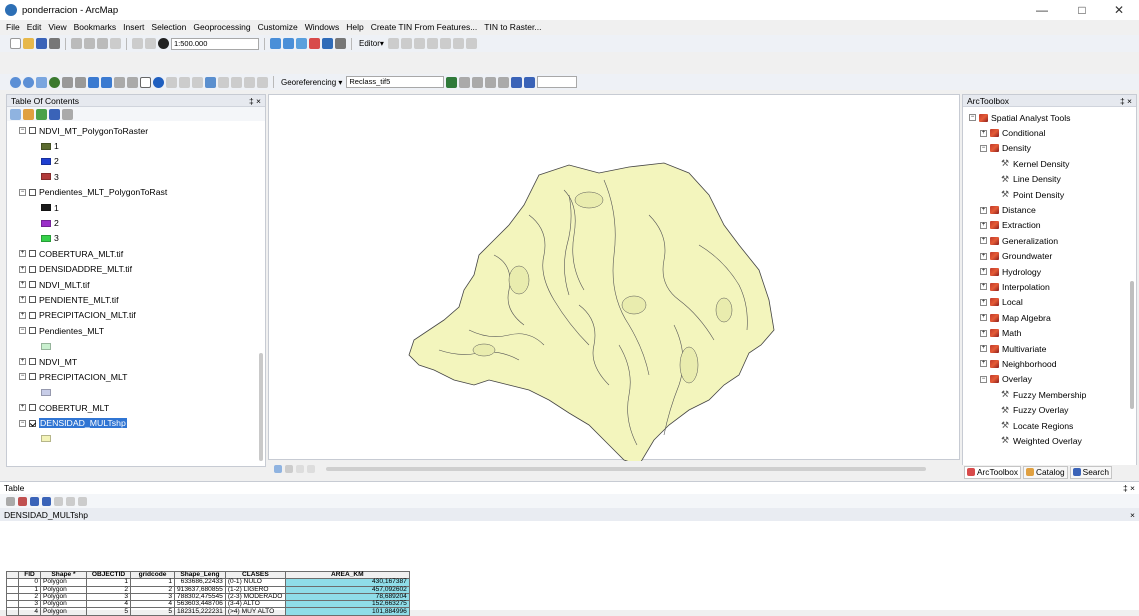 The width and height of the screenshot is (1139, 616). I want to click on delete-selected-icon, so click(82, 501).